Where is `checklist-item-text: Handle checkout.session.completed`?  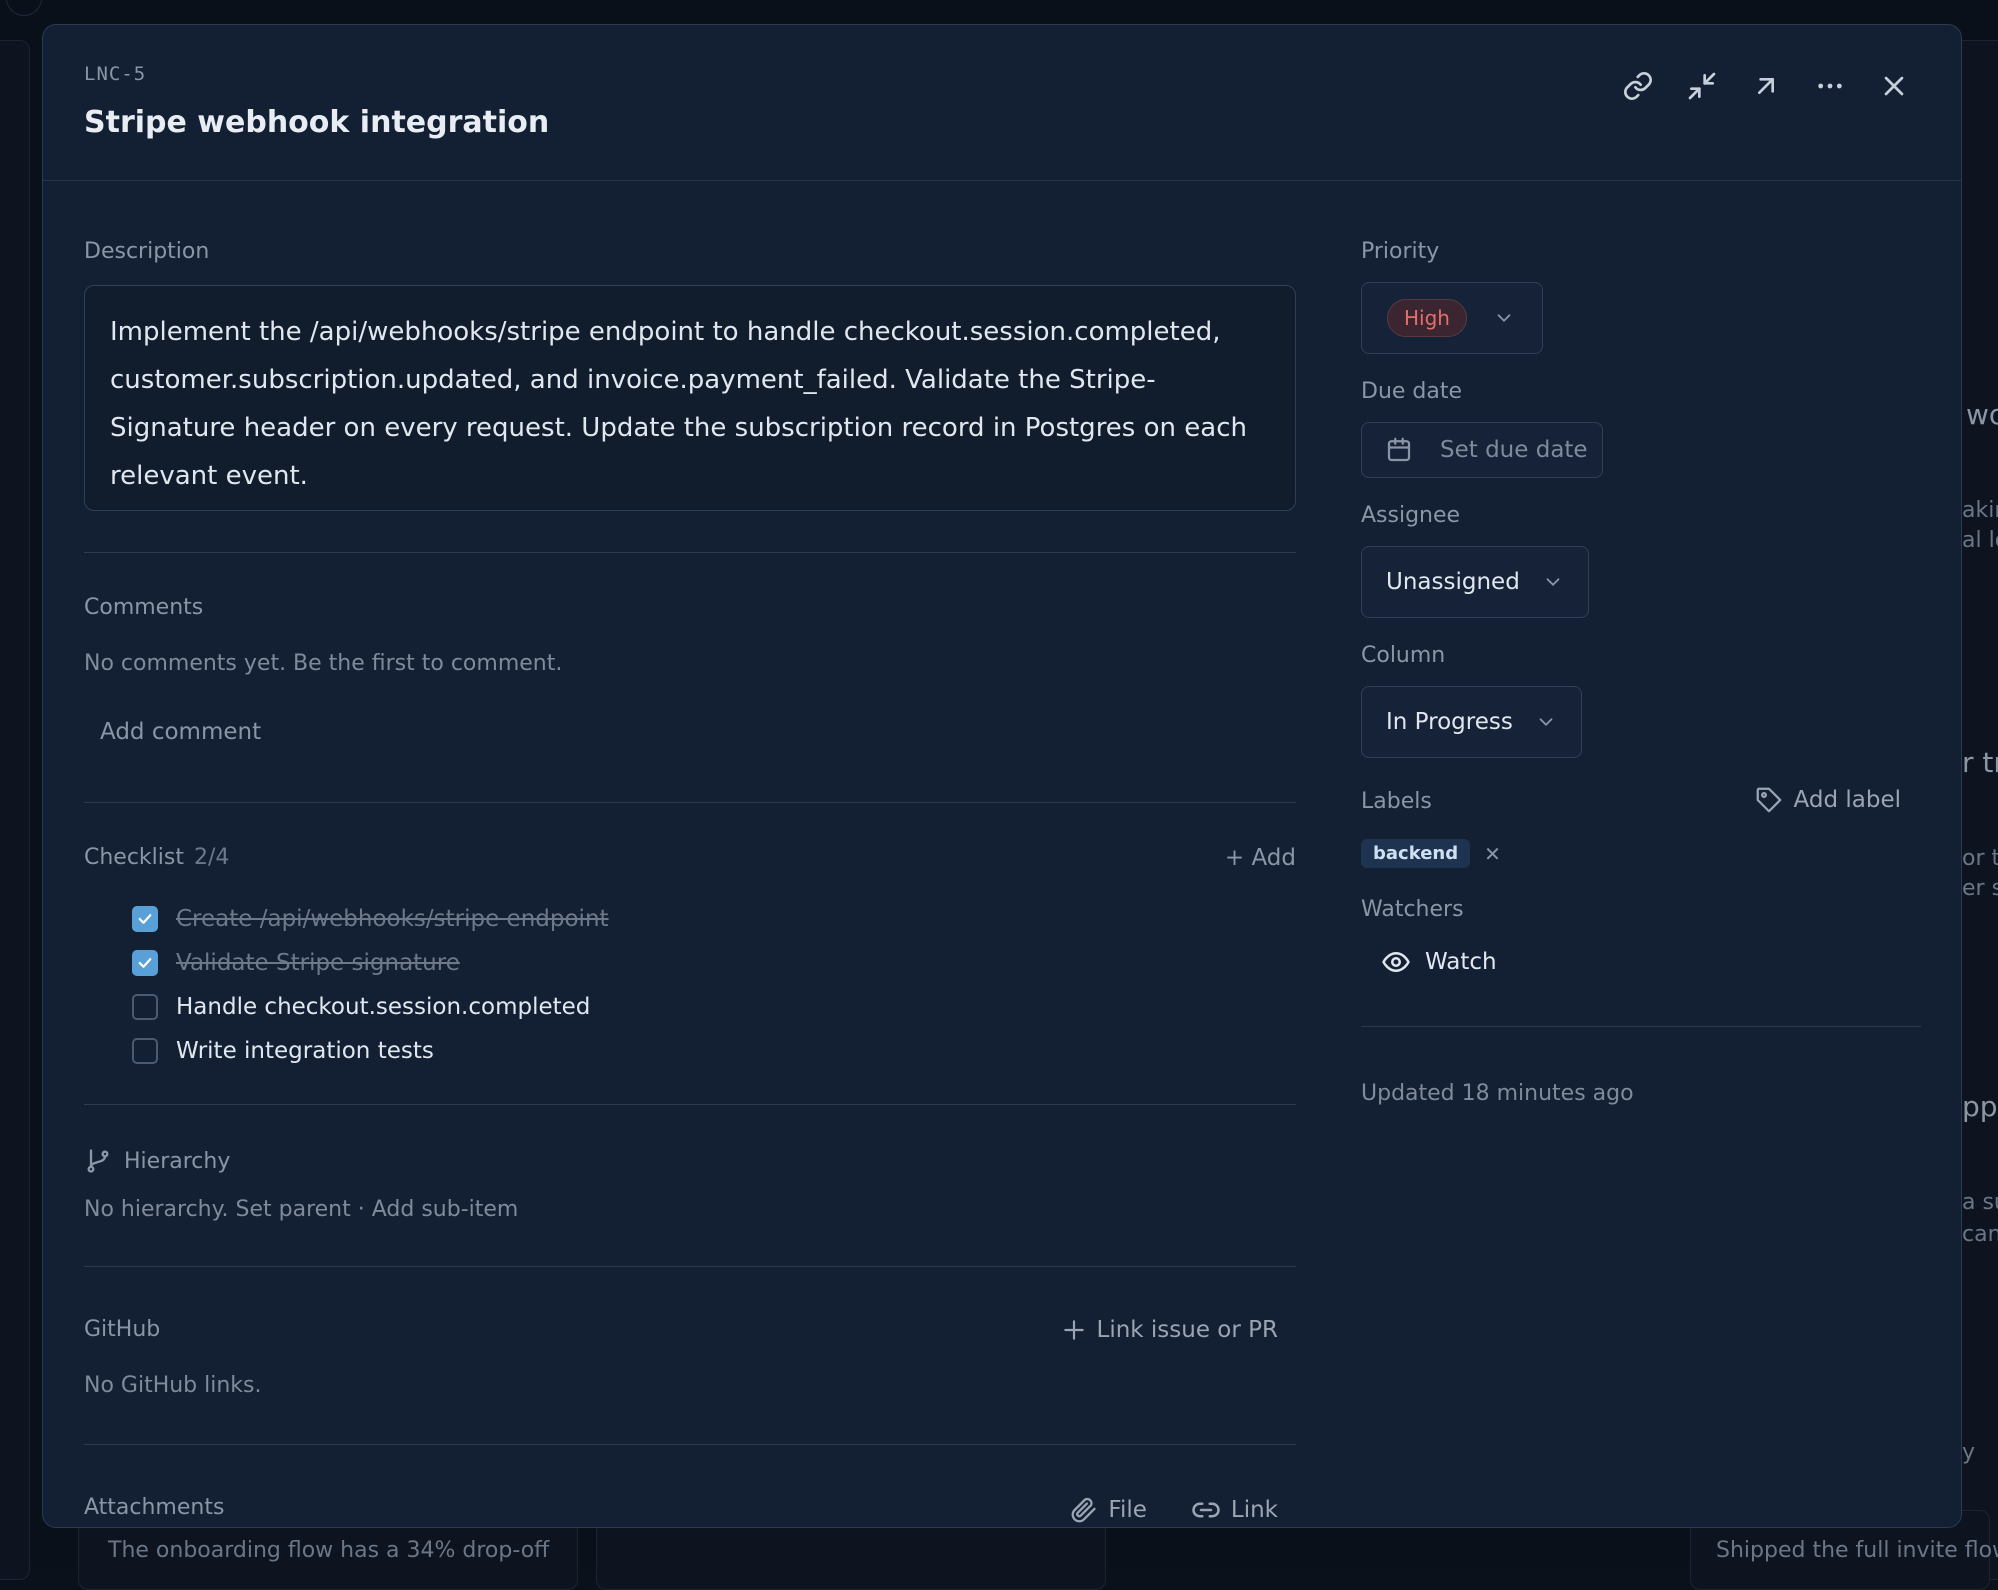 checklist-item-text: Handle checkout.session.completed is located at coordinates (383, 1007).